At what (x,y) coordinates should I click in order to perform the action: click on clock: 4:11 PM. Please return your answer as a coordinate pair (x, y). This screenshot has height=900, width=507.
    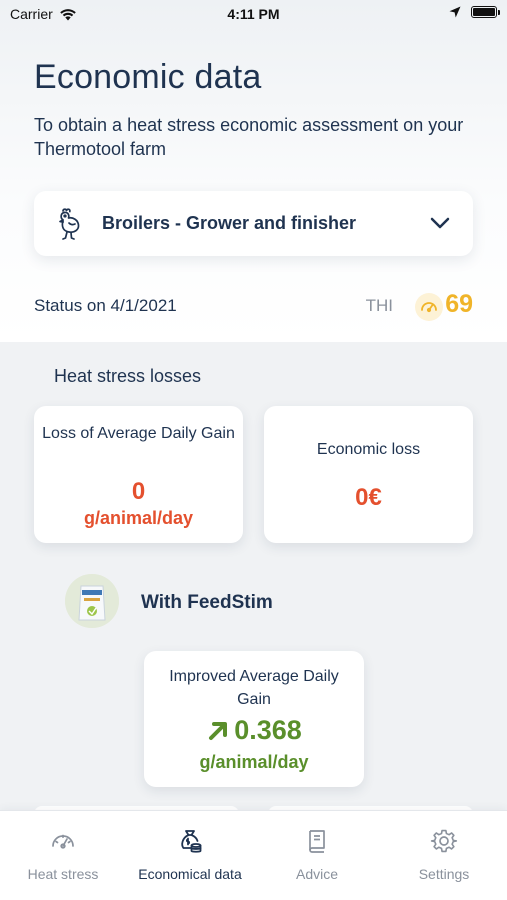
    Looking at the image, I should click on (253, 14).